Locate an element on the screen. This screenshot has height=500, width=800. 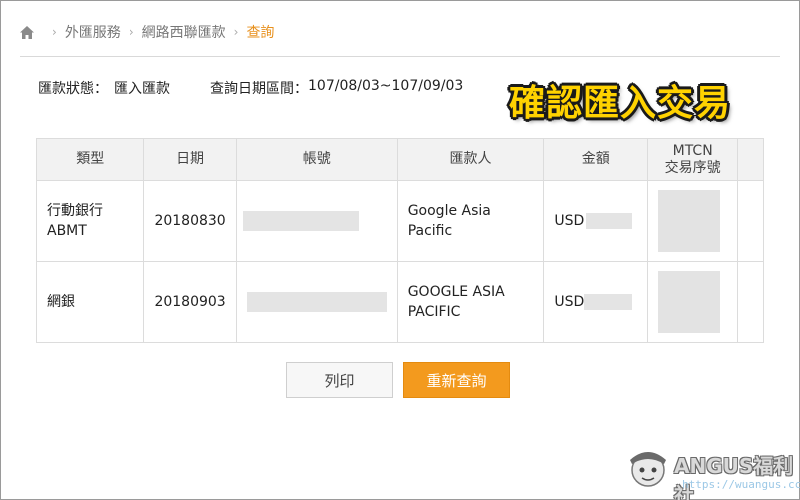
remit-state-value: 匯入匯款 is located at coordinates (142, 89).